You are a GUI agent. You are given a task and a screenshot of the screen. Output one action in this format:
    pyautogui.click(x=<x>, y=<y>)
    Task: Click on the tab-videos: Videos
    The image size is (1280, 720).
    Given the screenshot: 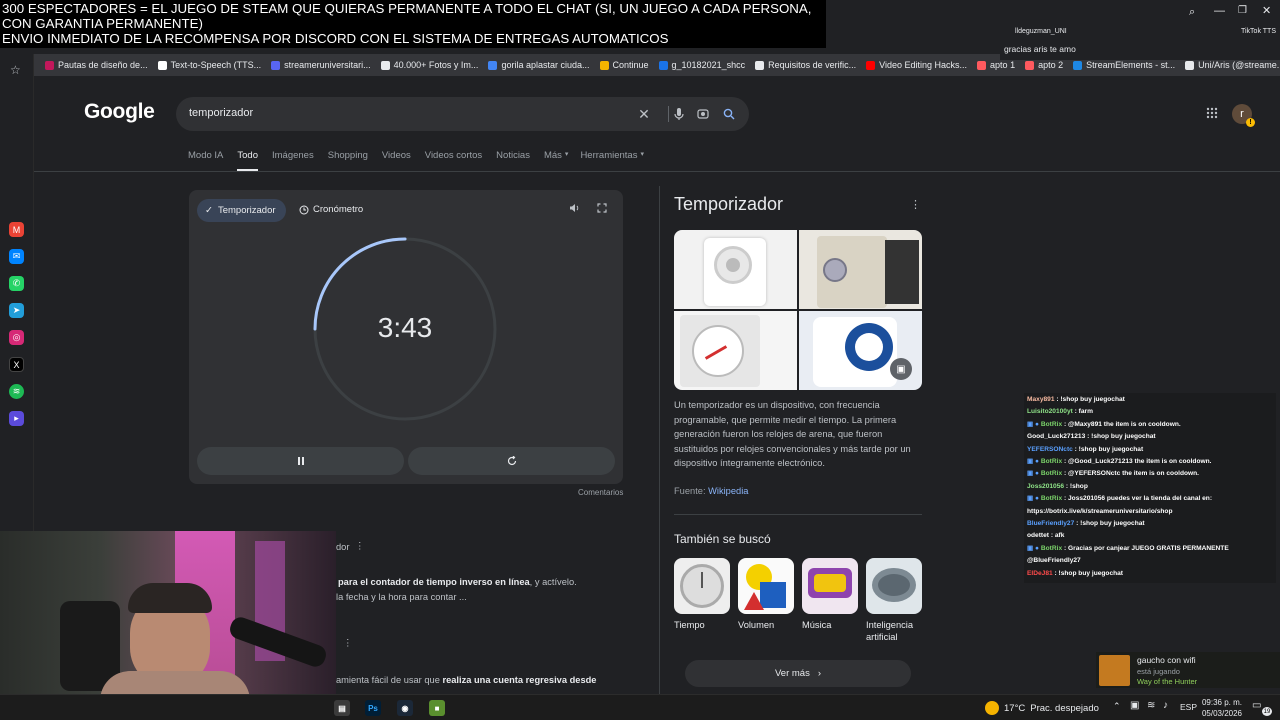 What is the action you would take?
    pyautogui.click(x=396, y=160)
    